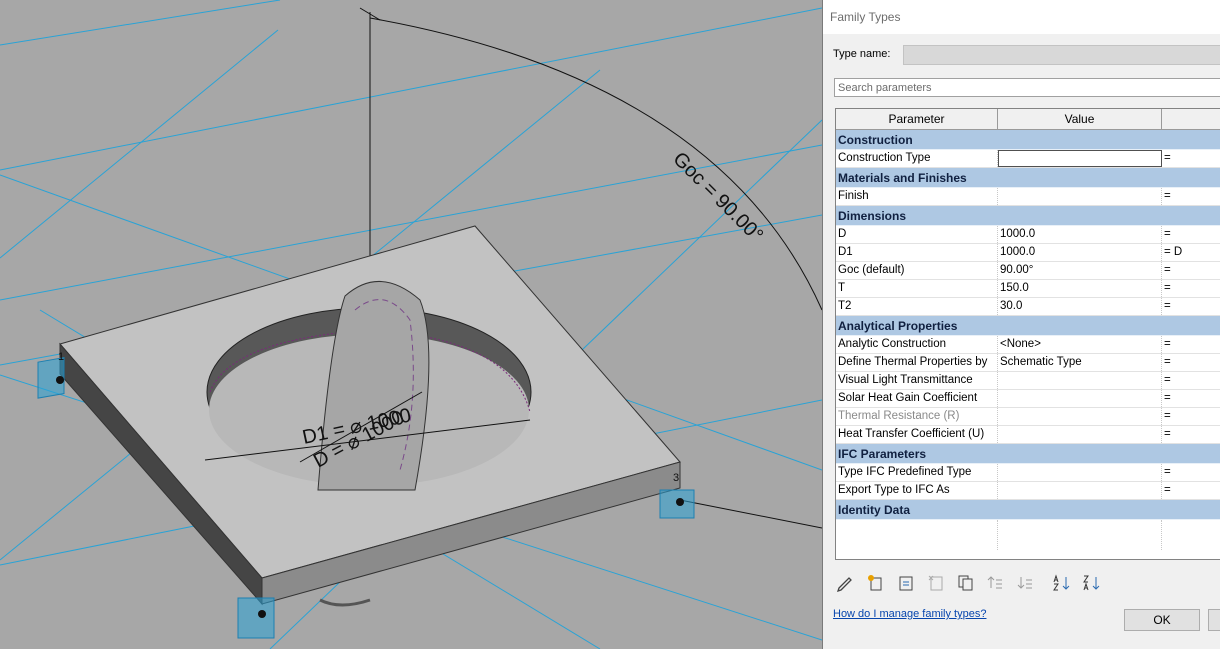  What do you see at coordinates (917, 416) in the screenshot?
I see `parameter-name: Thermal Resistance (R)` at bounding box center [917, 416].